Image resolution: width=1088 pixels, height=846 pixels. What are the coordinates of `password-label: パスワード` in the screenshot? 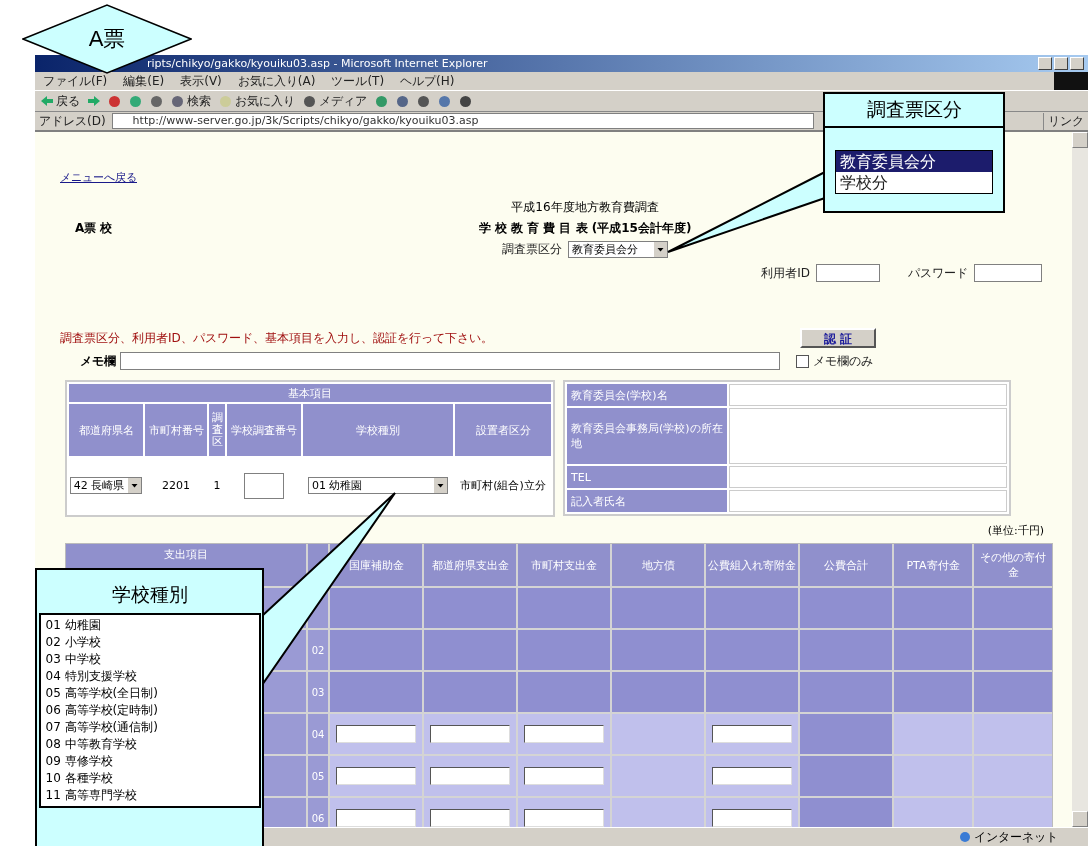 It's located at (938, 273).